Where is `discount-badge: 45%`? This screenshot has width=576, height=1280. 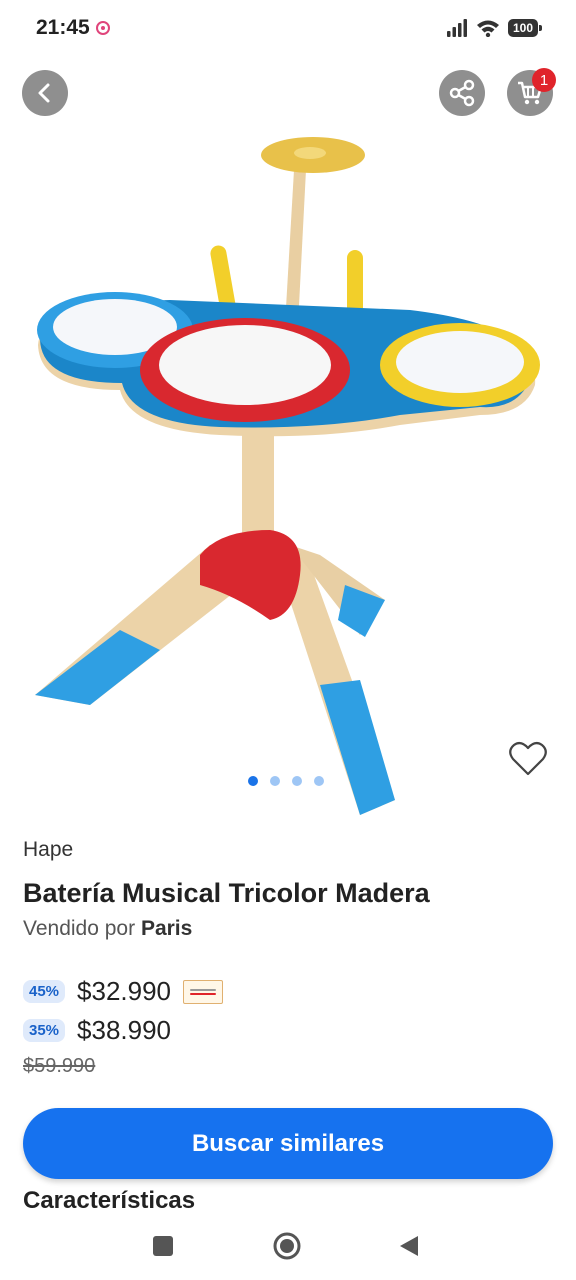 discount-badge: 45% is located at coordinates (44, 991).